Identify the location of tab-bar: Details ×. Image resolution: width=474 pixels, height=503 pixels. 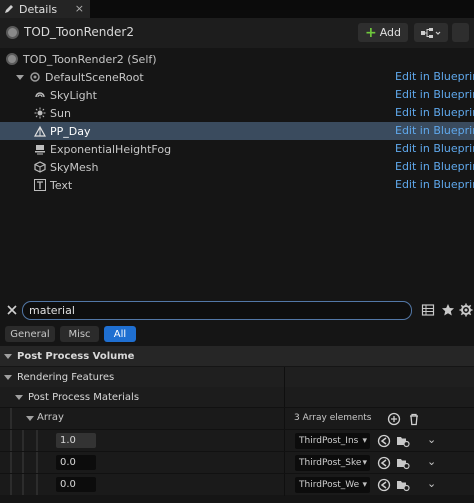
(237, 9).